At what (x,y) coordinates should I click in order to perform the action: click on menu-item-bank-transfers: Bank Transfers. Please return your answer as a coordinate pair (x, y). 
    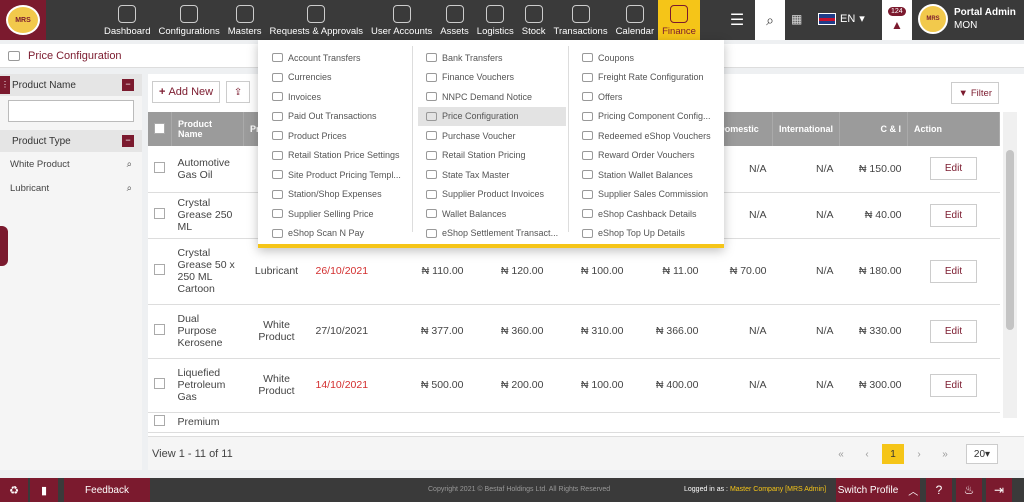
    Looking at the image, I should click on (492, 58).